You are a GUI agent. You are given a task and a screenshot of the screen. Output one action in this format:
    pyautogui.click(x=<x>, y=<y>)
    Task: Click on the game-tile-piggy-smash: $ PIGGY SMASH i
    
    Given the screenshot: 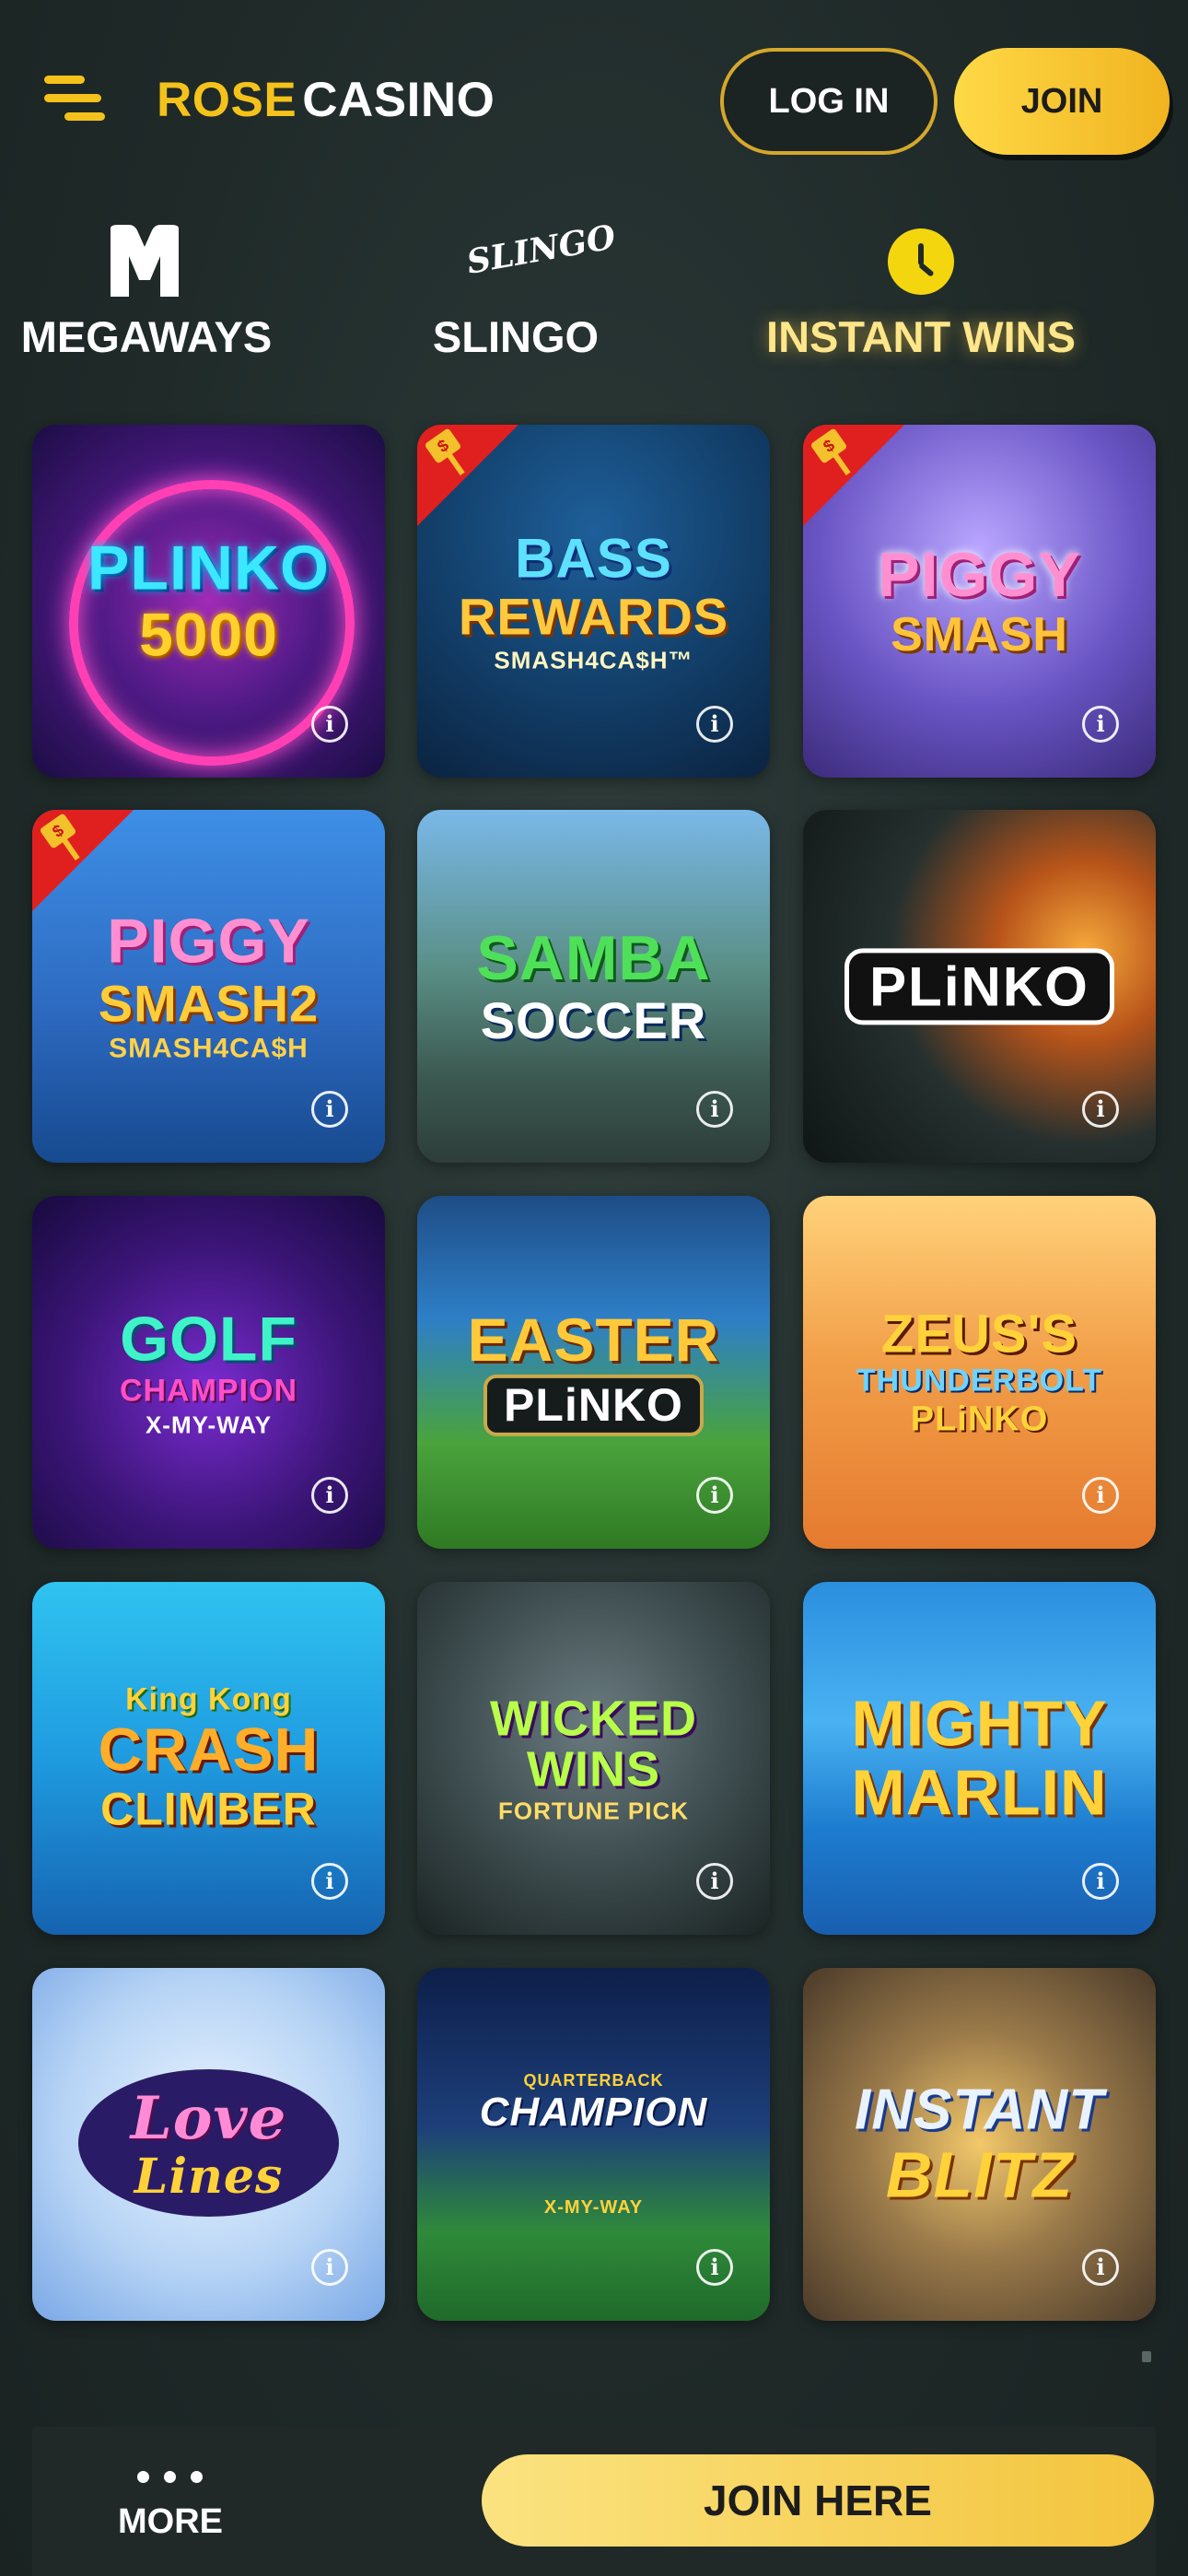 What is the action you would take?
    pyautogui.click(x=979, y=601)
    